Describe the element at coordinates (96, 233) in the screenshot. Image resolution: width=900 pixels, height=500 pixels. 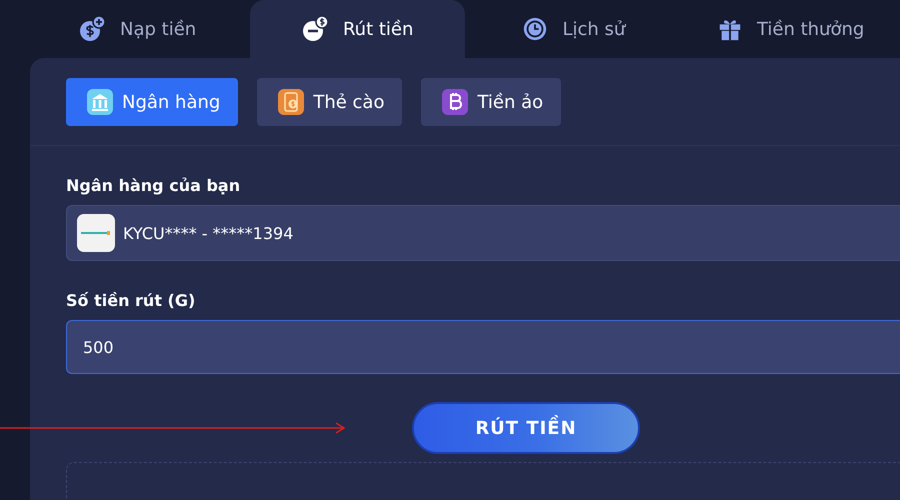
I see `bank-logo-icon` at that location.